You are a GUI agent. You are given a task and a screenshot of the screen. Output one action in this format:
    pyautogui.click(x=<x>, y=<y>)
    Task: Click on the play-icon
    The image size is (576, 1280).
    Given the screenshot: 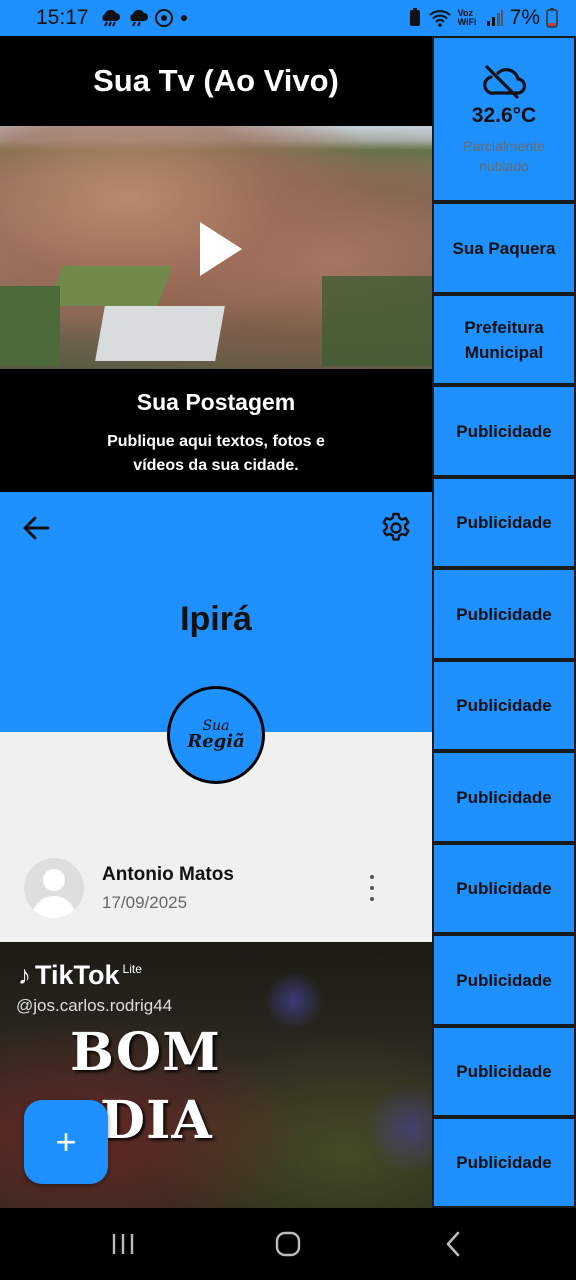 What is the action you would take?
    pyautogui.click(x=221, y=249)
    